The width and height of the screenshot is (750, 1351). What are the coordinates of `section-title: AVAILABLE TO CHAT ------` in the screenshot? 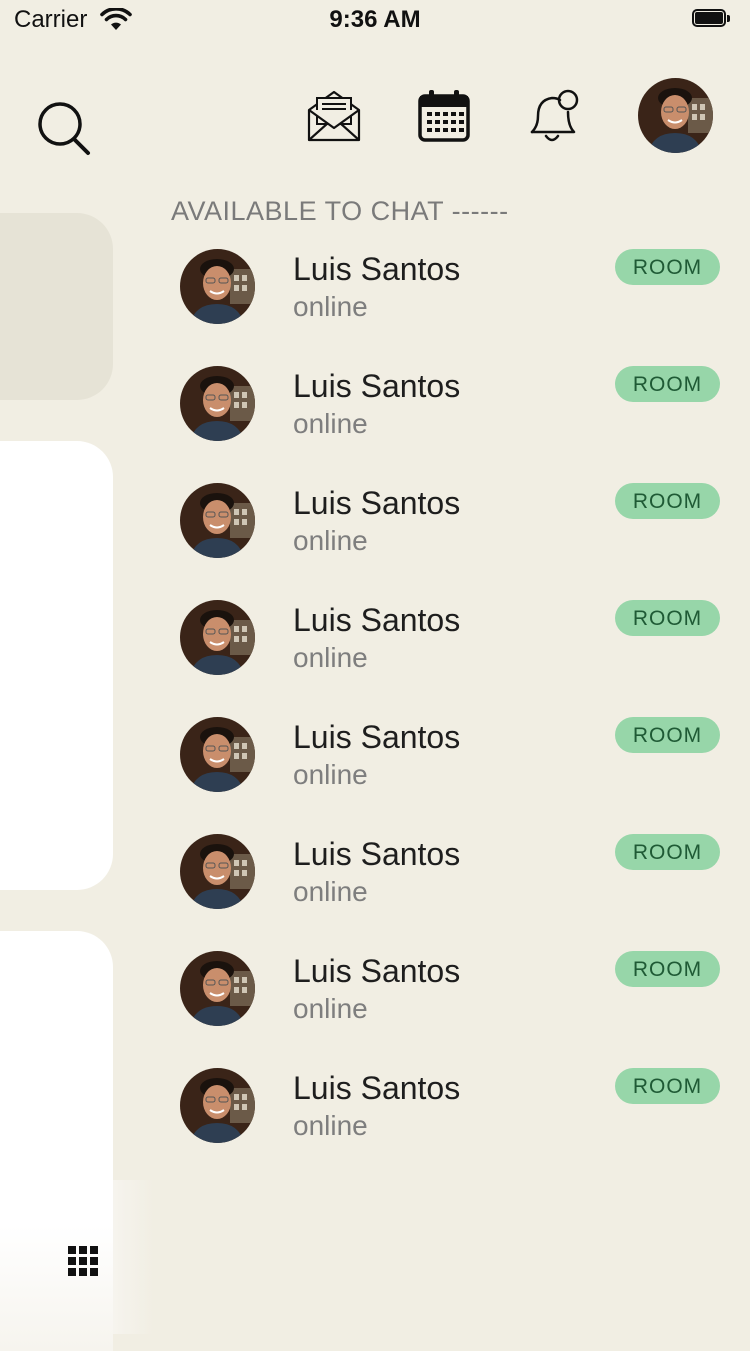 It's located at (340, 211).